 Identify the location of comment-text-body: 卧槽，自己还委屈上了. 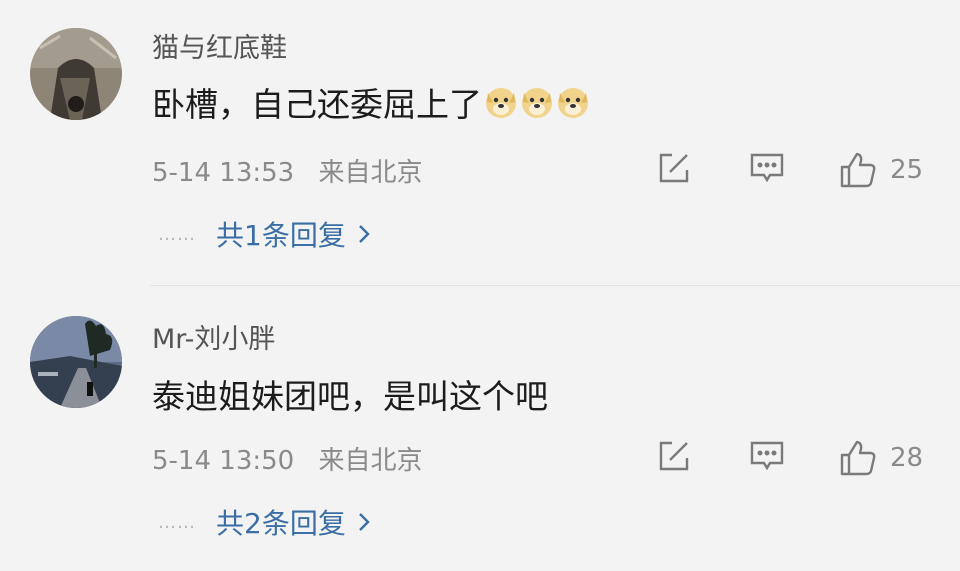
(317, 104).